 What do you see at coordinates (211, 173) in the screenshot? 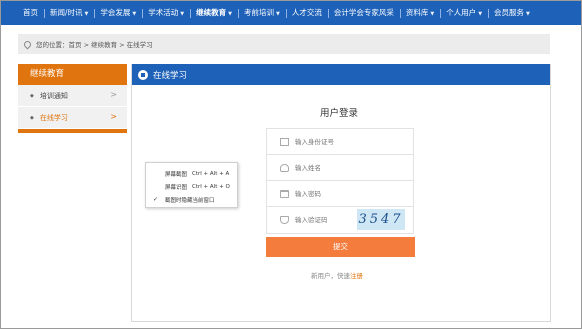
I see `shortcut-text: Ctrl + Alt + A` at bounding box center [211, 173].